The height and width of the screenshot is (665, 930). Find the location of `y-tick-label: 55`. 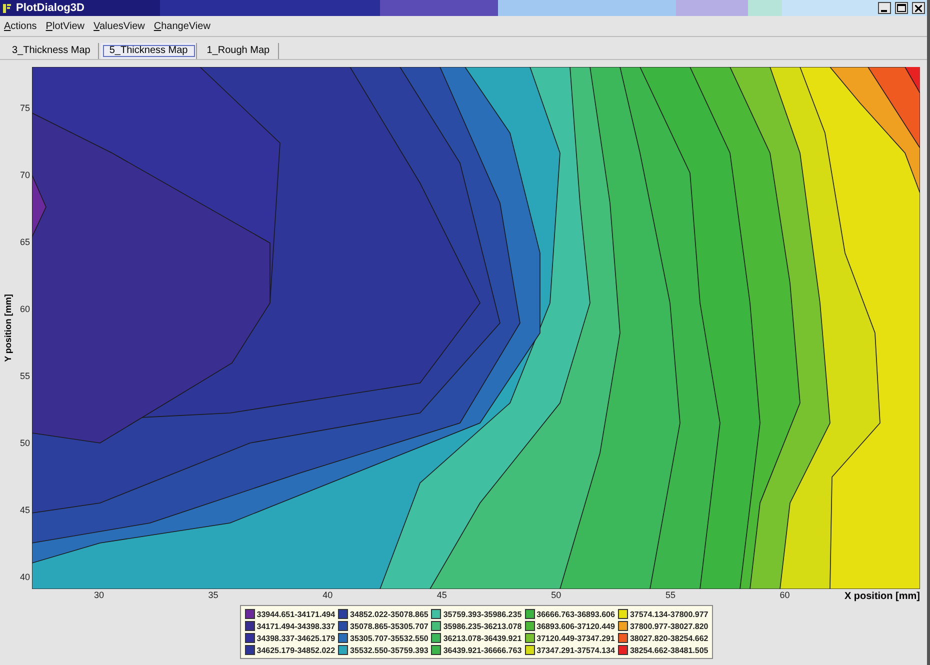

y-tick-label: 55 is located at coordinates (25, 376).